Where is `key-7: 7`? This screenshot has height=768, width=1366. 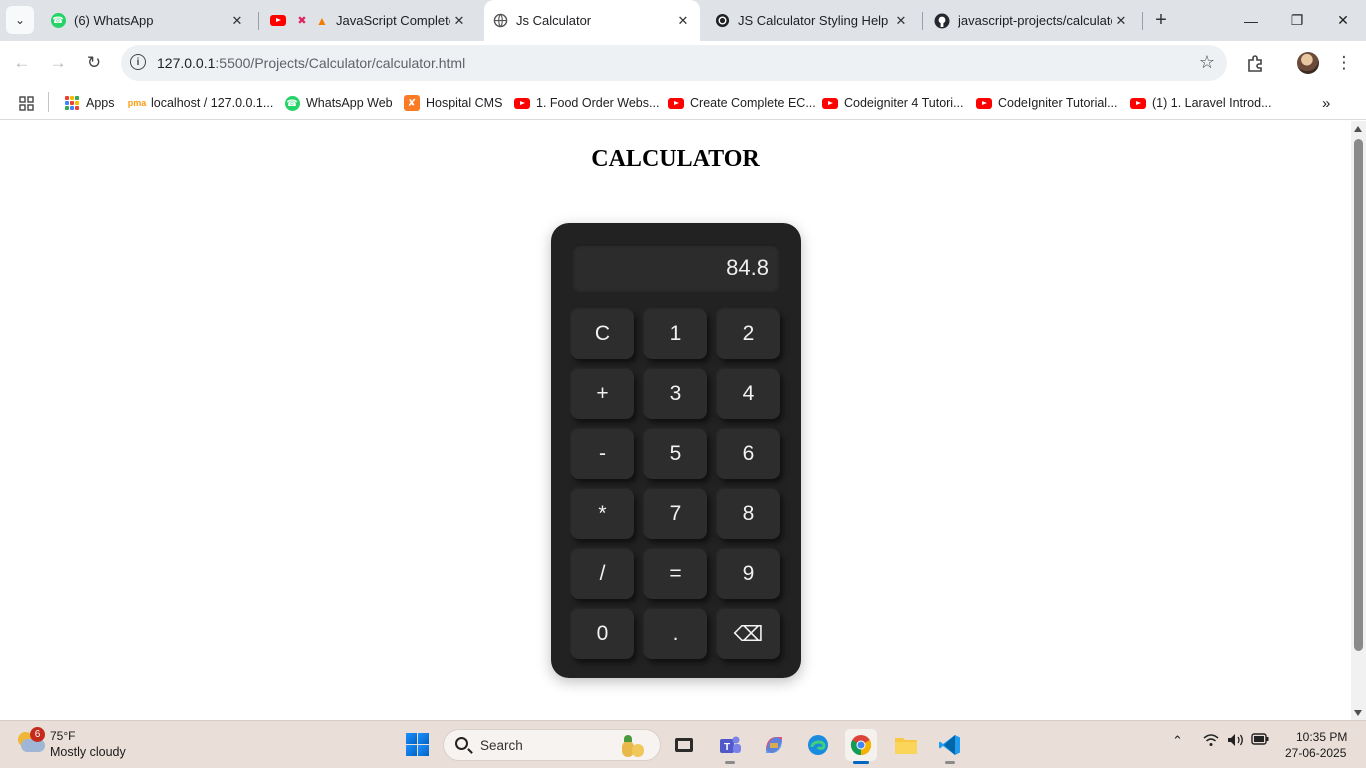
key-7: 7 is located at coordinates (675, 514).